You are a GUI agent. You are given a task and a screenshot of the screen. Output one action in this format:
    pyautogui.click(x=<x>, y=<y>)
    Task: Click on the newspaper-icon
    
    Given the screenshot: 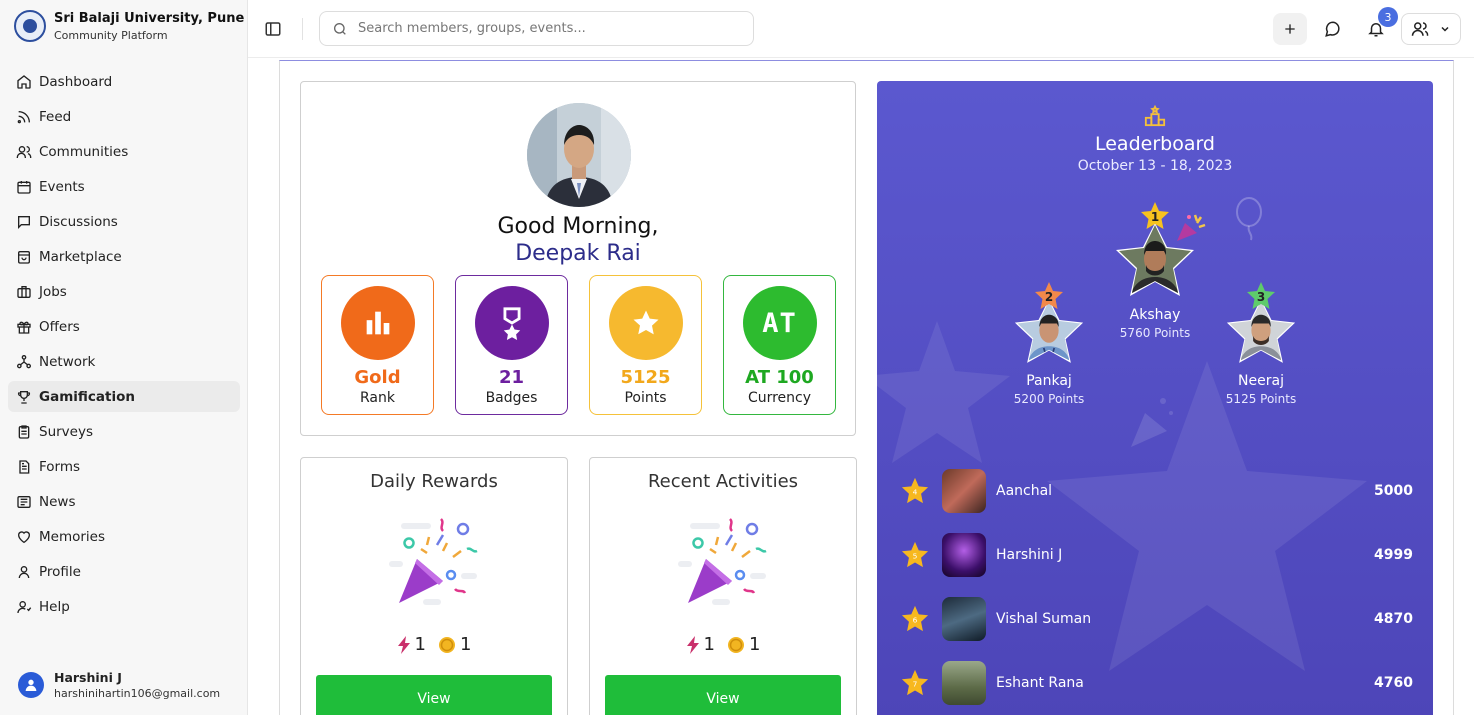 What is the action you would take?
    pyautogui.click(x=24, y=501)
    